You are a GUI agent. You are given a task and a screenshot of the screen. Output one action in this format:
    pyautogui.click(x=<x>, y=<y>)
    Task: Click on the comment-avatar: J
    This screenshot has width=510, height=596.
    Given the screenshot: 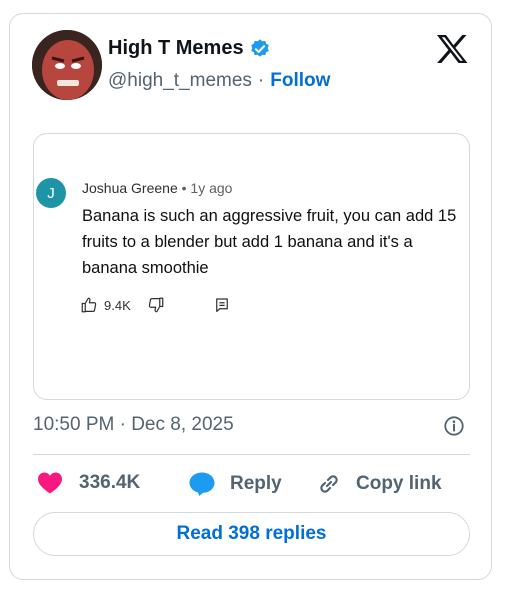 What is the action you would take?
    pyautogui.click(x=51, y=193)
    